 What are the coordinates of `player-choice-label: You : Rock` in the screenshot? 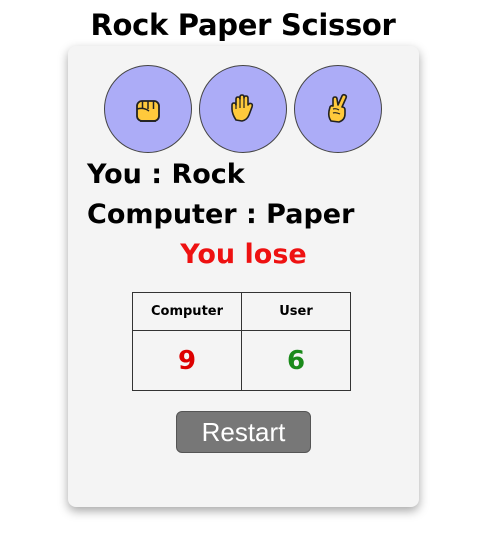 It's located at (166, 174).